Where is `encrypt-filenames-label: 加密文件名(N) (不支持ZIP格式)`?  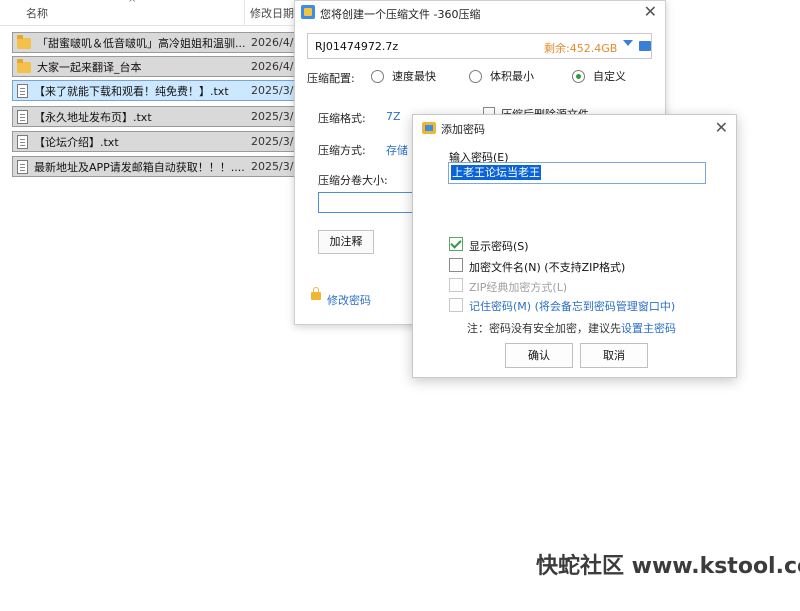 encrypt-filenames-label: 加密文件名(N) (不支持ZIP格式) is located at coordinates (547, 267).